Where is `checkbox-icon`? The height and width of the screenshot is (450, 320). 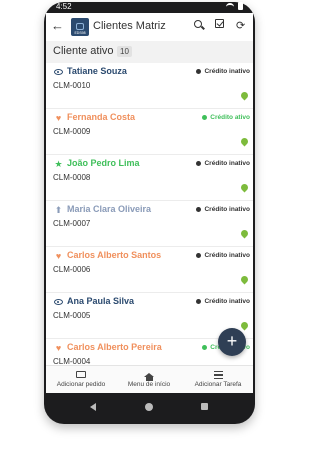
checkbox-icon is located at coordinates (219, 23).